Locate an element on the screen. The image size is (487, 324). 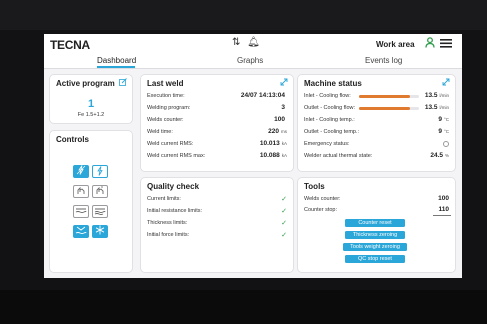
value-text: 24/07 14:13:04 is located at coordinates (262, 95).